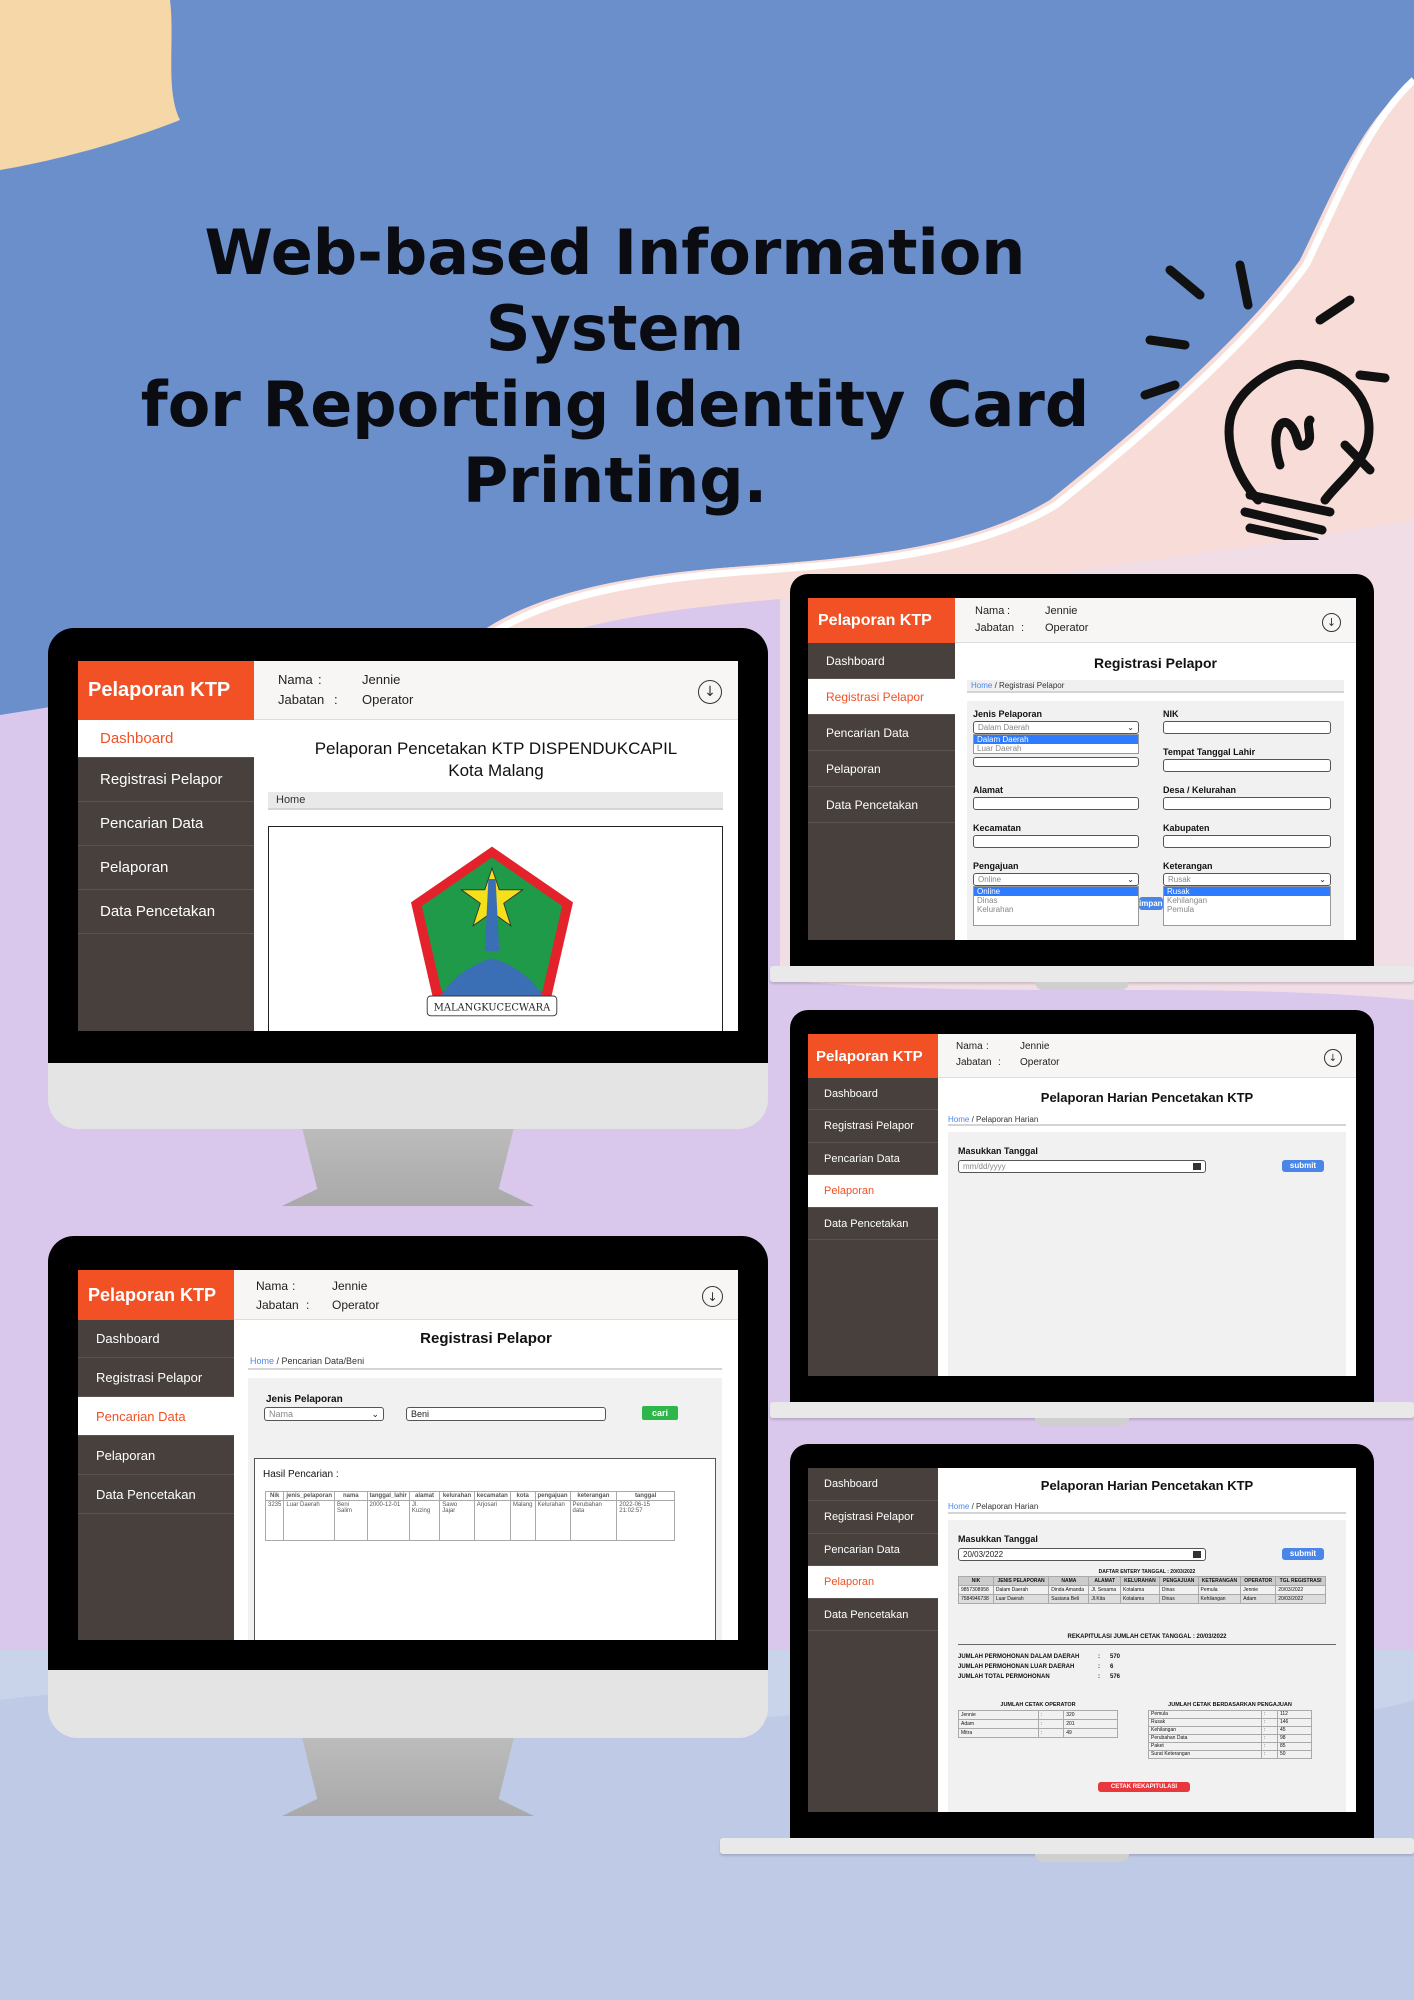 The image size is (1414, 2000). Describe the element at coordinates (420, 1414) in the screenshot. I see `search-query: Beni` at that location.